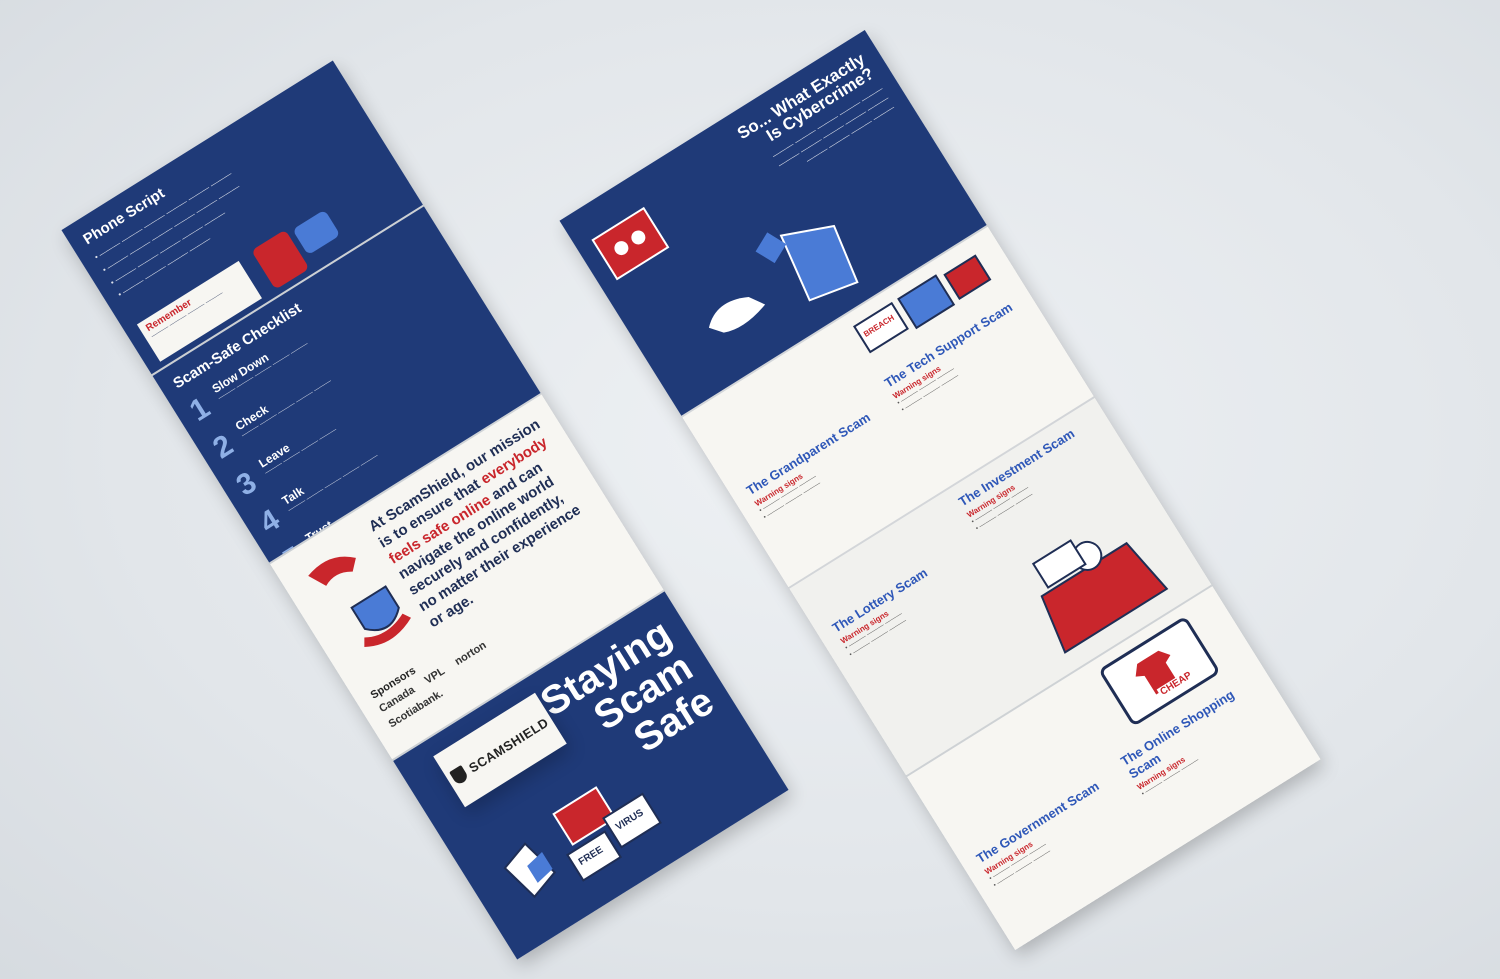 The width and height of the screenshot is (1500, 979). I want to click on phone-script-line: • ——— ——— ——— ——— ——— ———, so click(171, 228).